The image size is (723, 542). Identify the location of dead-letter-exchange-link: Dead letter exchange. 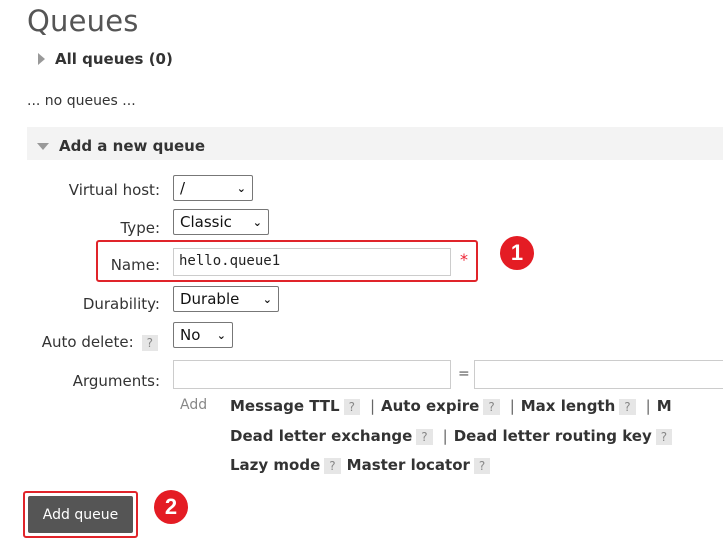
(321, 436).